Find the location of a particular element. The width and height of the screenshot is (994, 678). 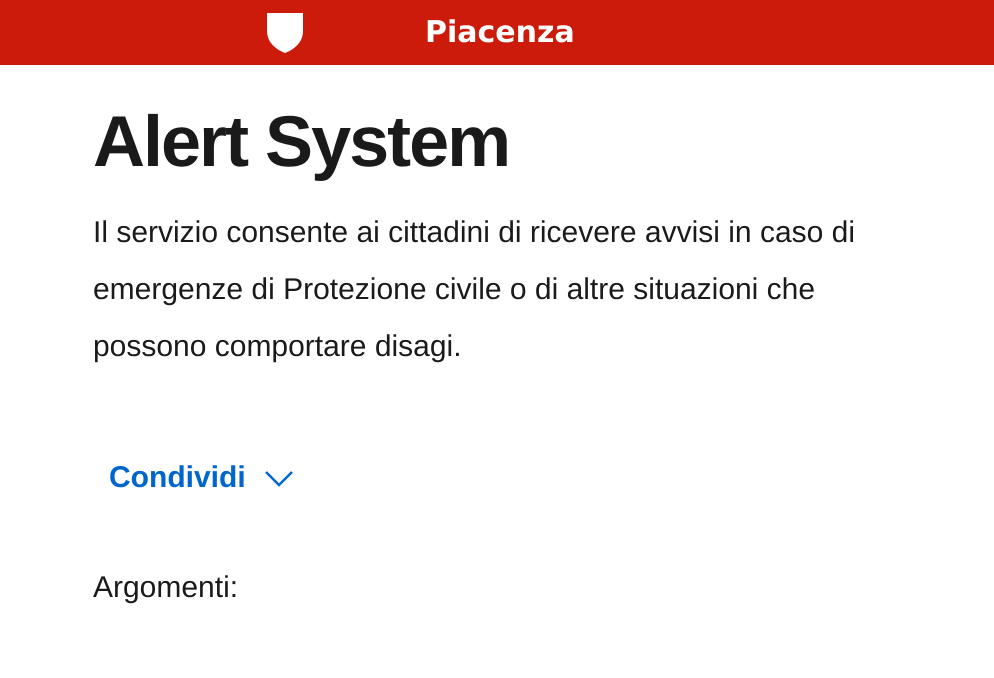

chevron-icon is located at coordinates (279, 478).